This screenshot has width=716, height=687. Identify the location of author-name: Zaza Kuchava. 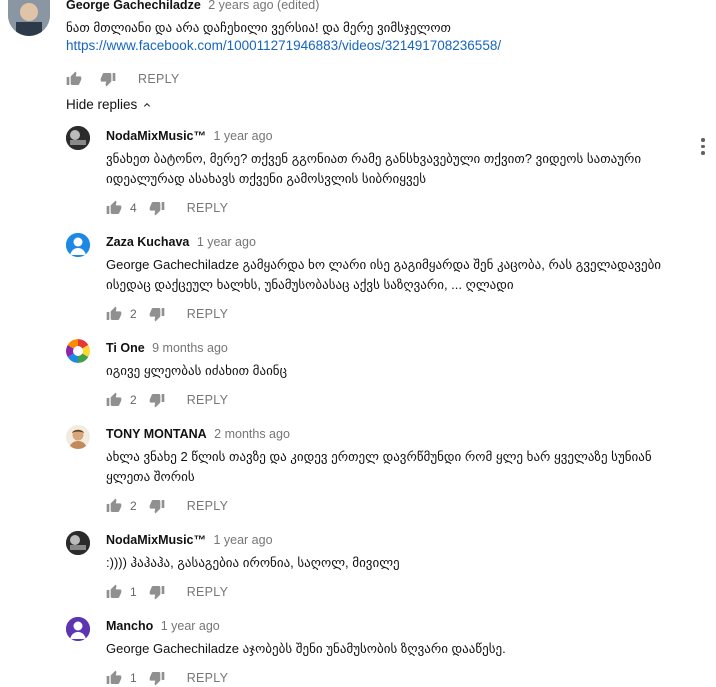
(147, 242).